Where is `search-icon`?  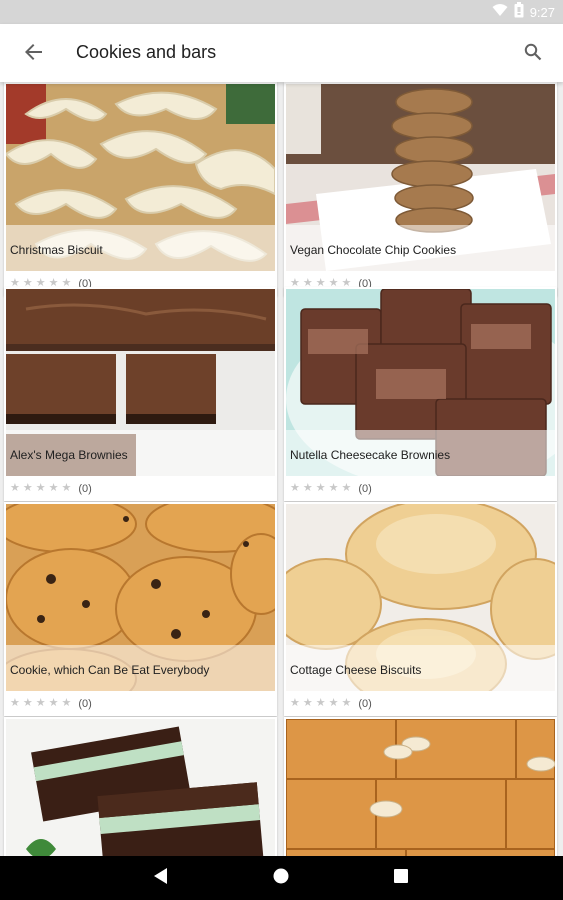
search-icon is located at coordinates (533, 54).